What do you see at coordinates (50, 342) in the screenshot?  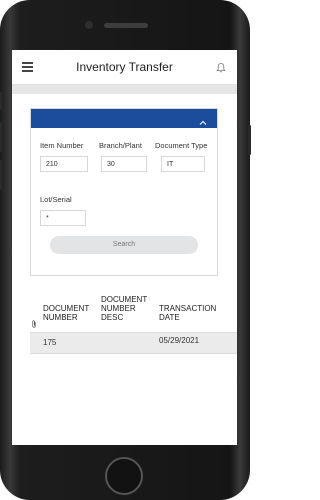 I see `document-number-cell: 175` at bounding box center [50, 342].